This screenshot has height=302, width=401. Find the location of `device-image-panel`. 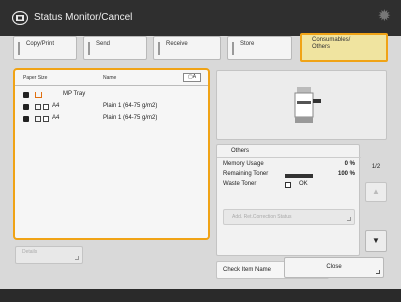

device-image-panel is located at coordinates (301, 105).